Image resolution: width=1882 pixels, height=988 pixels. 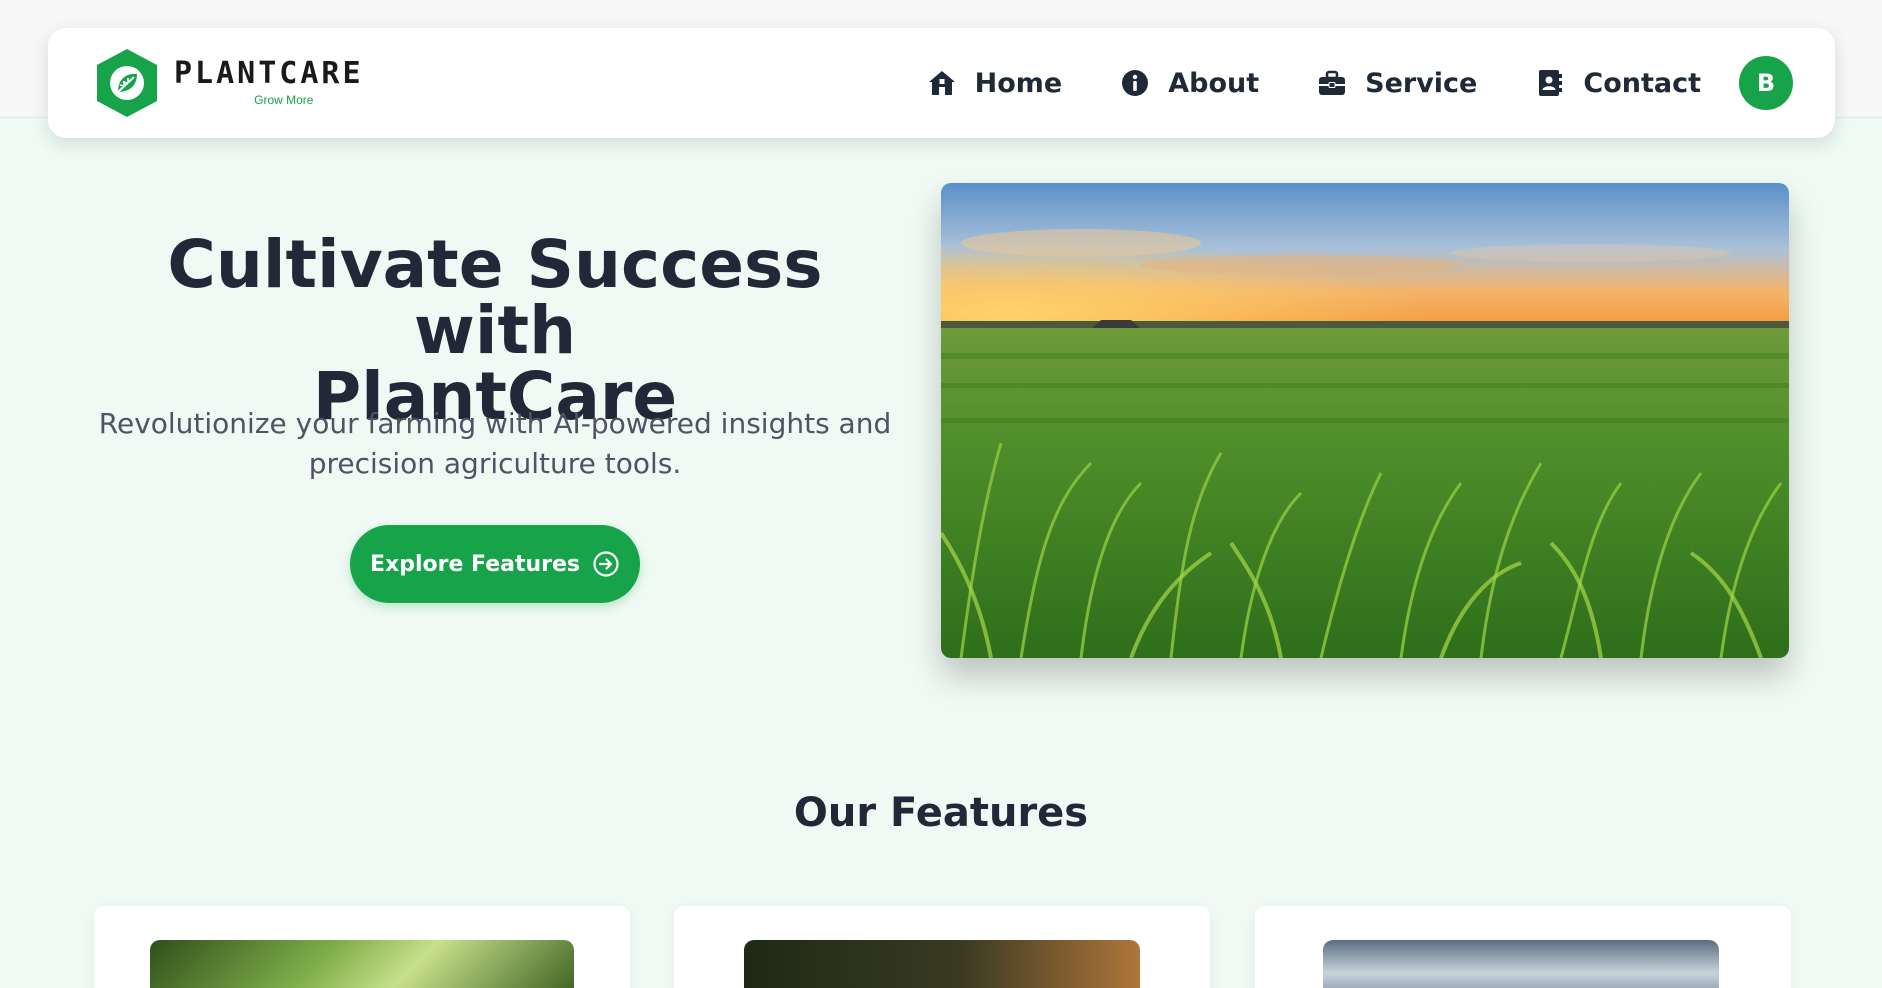 I want to click on nav-item-service: Service, so click(x=1397, y=83).